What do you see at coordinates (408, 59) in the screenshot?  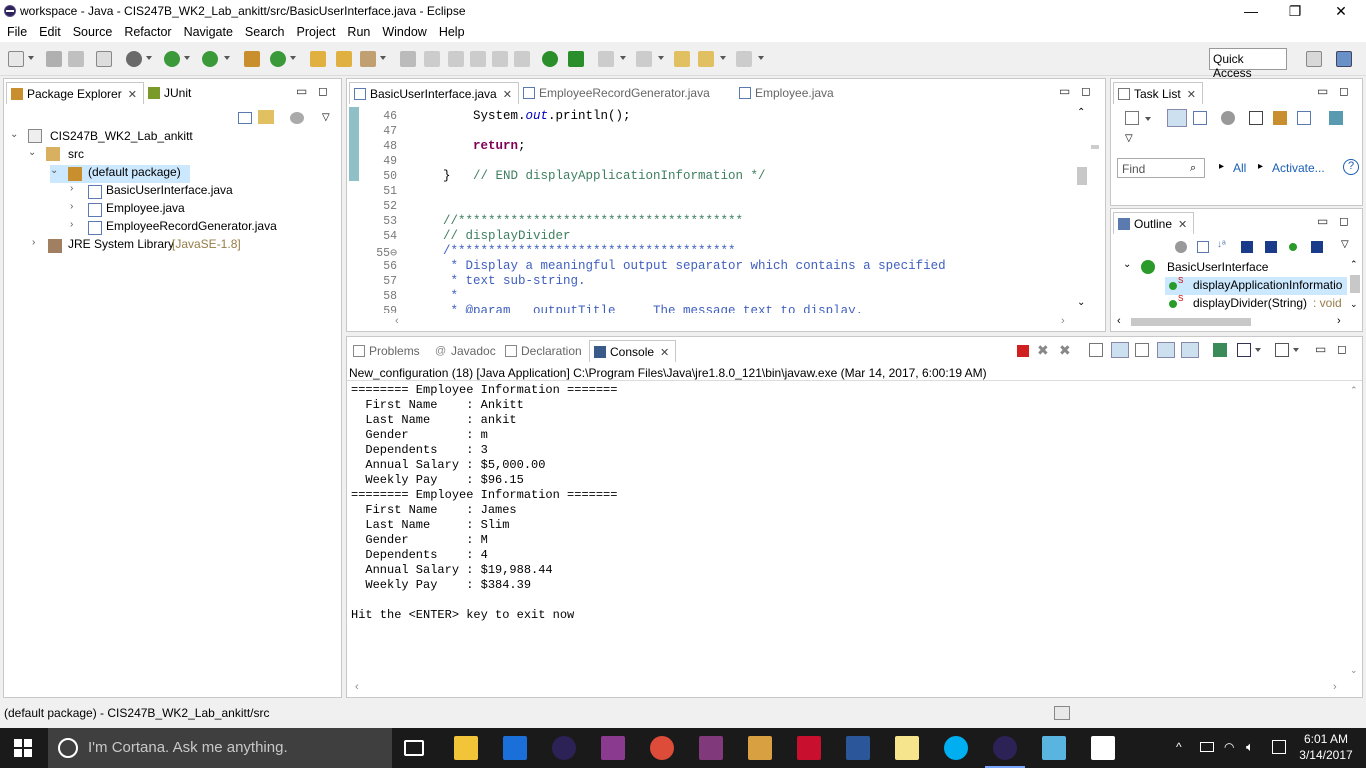 I see `toggle-mark-icon` at bounding box center [408, 59].